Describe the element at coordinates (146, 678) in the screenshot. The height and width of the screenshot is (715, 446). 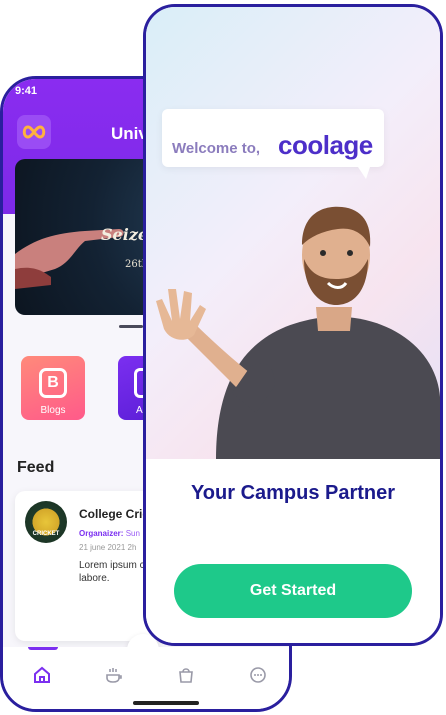
I see `bottom-nav` at that location.